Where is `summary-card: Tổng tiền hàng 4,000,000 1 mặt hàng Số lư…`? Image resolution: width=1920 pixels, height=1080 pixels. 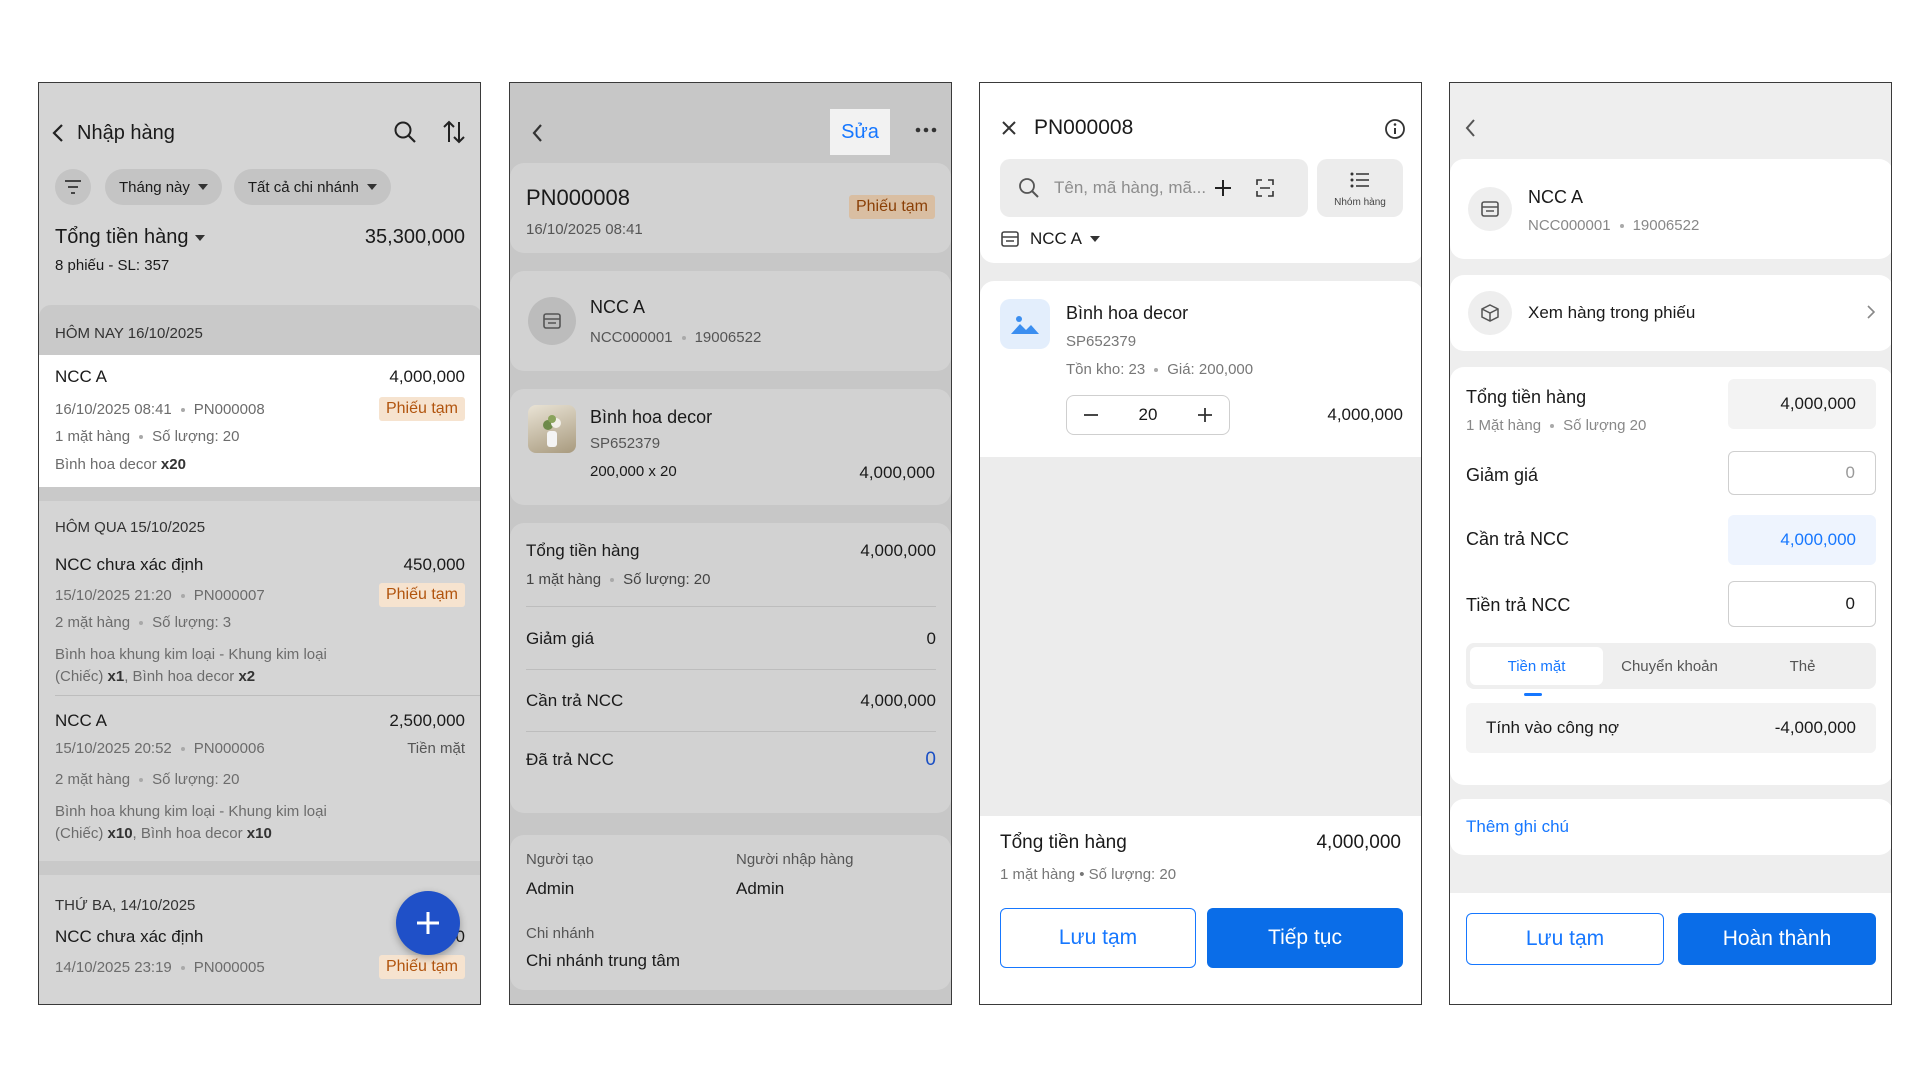
summary-card: Tổng tiền hàng 4,000,000 1 mặt hàng Số lư… is located at coordinates (730, 668).